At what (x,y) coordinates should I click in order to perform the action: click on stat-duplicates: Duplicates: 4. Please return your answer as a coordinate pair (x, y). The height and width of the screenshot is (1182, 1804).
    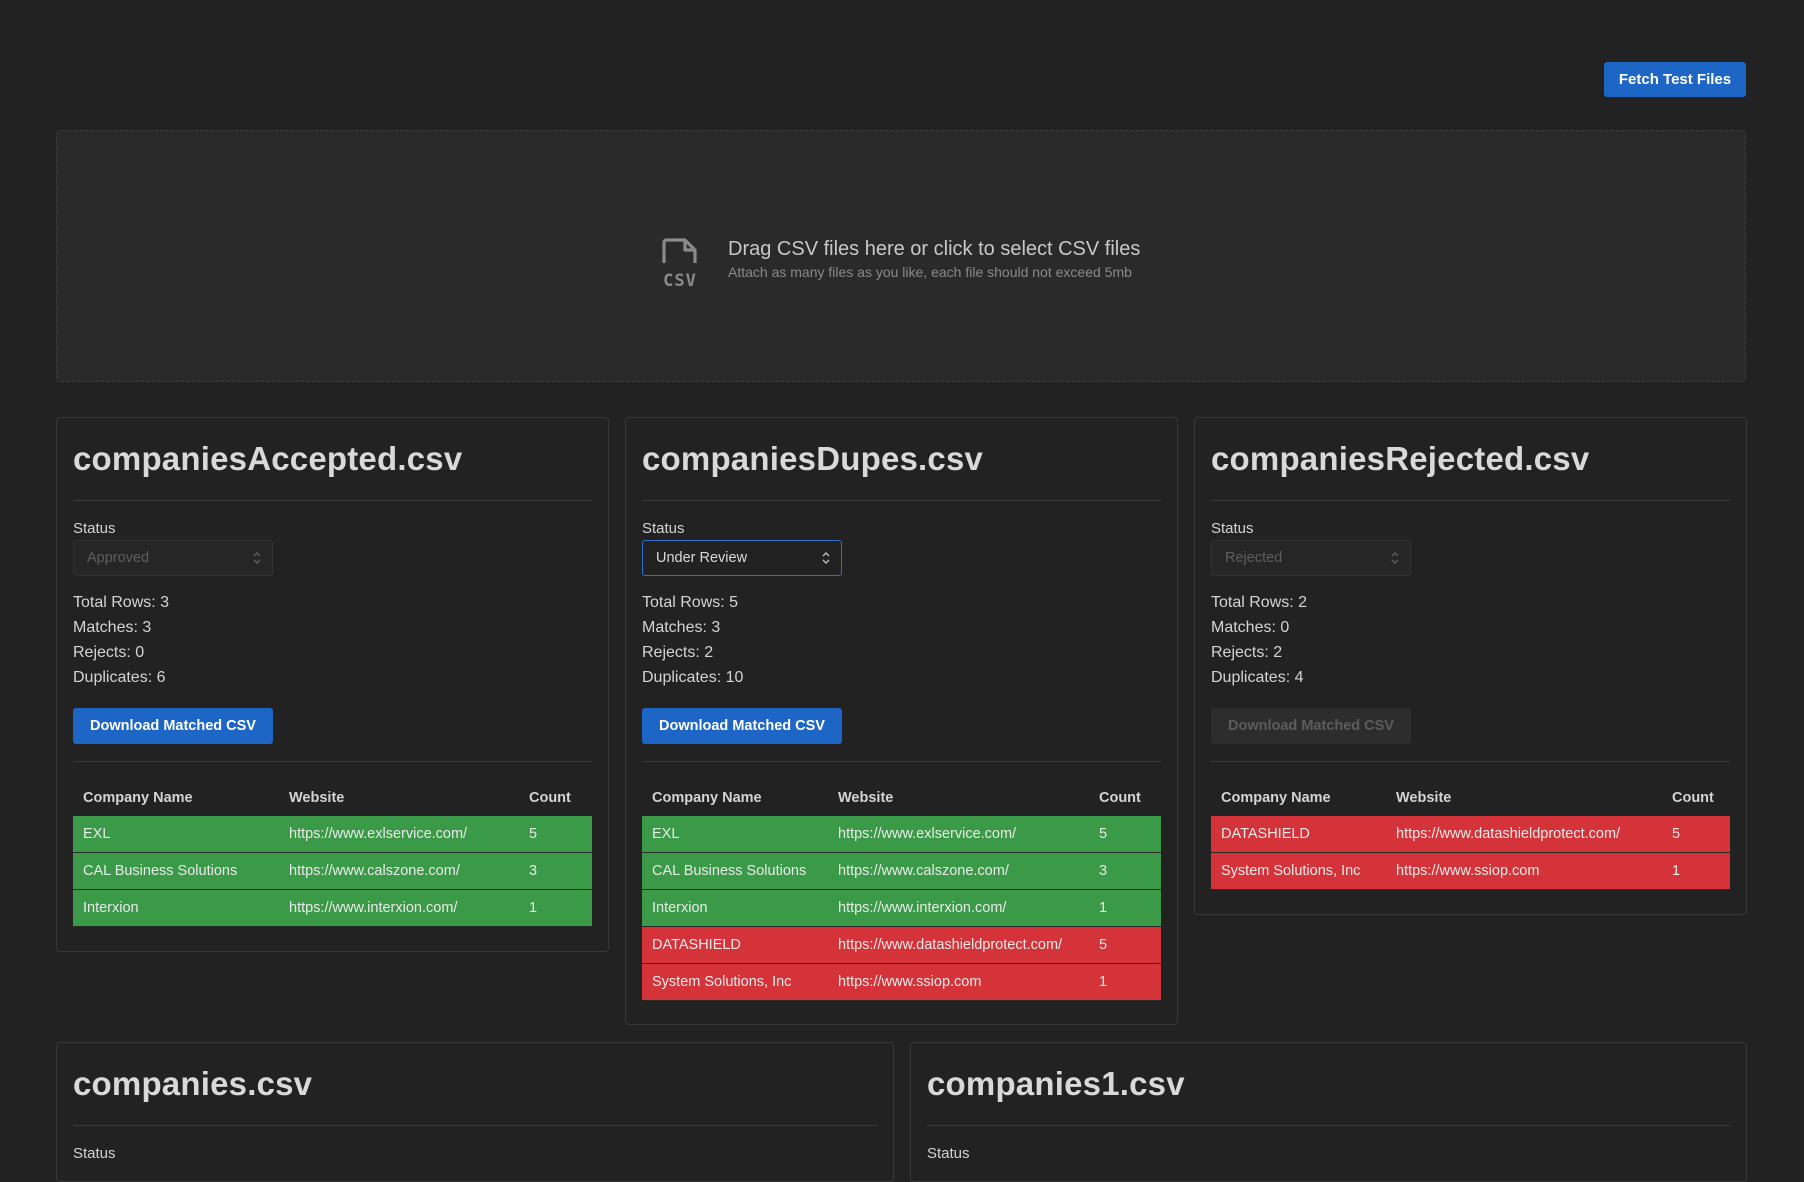
    Looking at the image, I should click on (1257, 677).